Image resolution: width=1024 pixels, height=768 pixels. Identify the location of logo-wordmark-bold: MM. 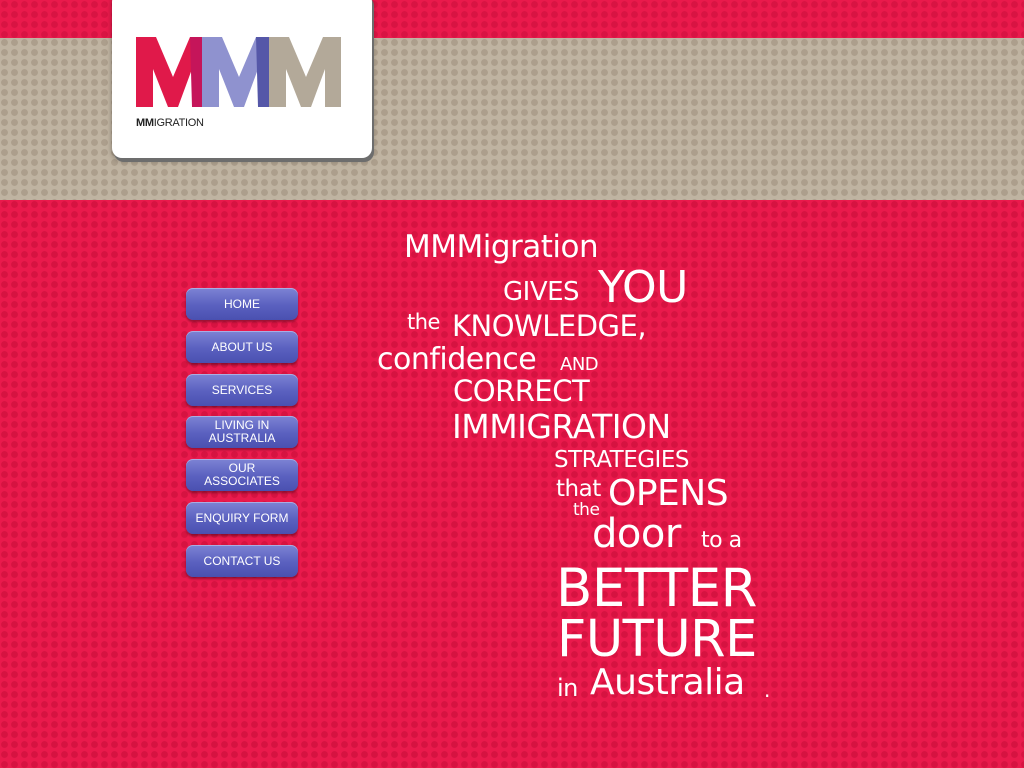
(145, 123).